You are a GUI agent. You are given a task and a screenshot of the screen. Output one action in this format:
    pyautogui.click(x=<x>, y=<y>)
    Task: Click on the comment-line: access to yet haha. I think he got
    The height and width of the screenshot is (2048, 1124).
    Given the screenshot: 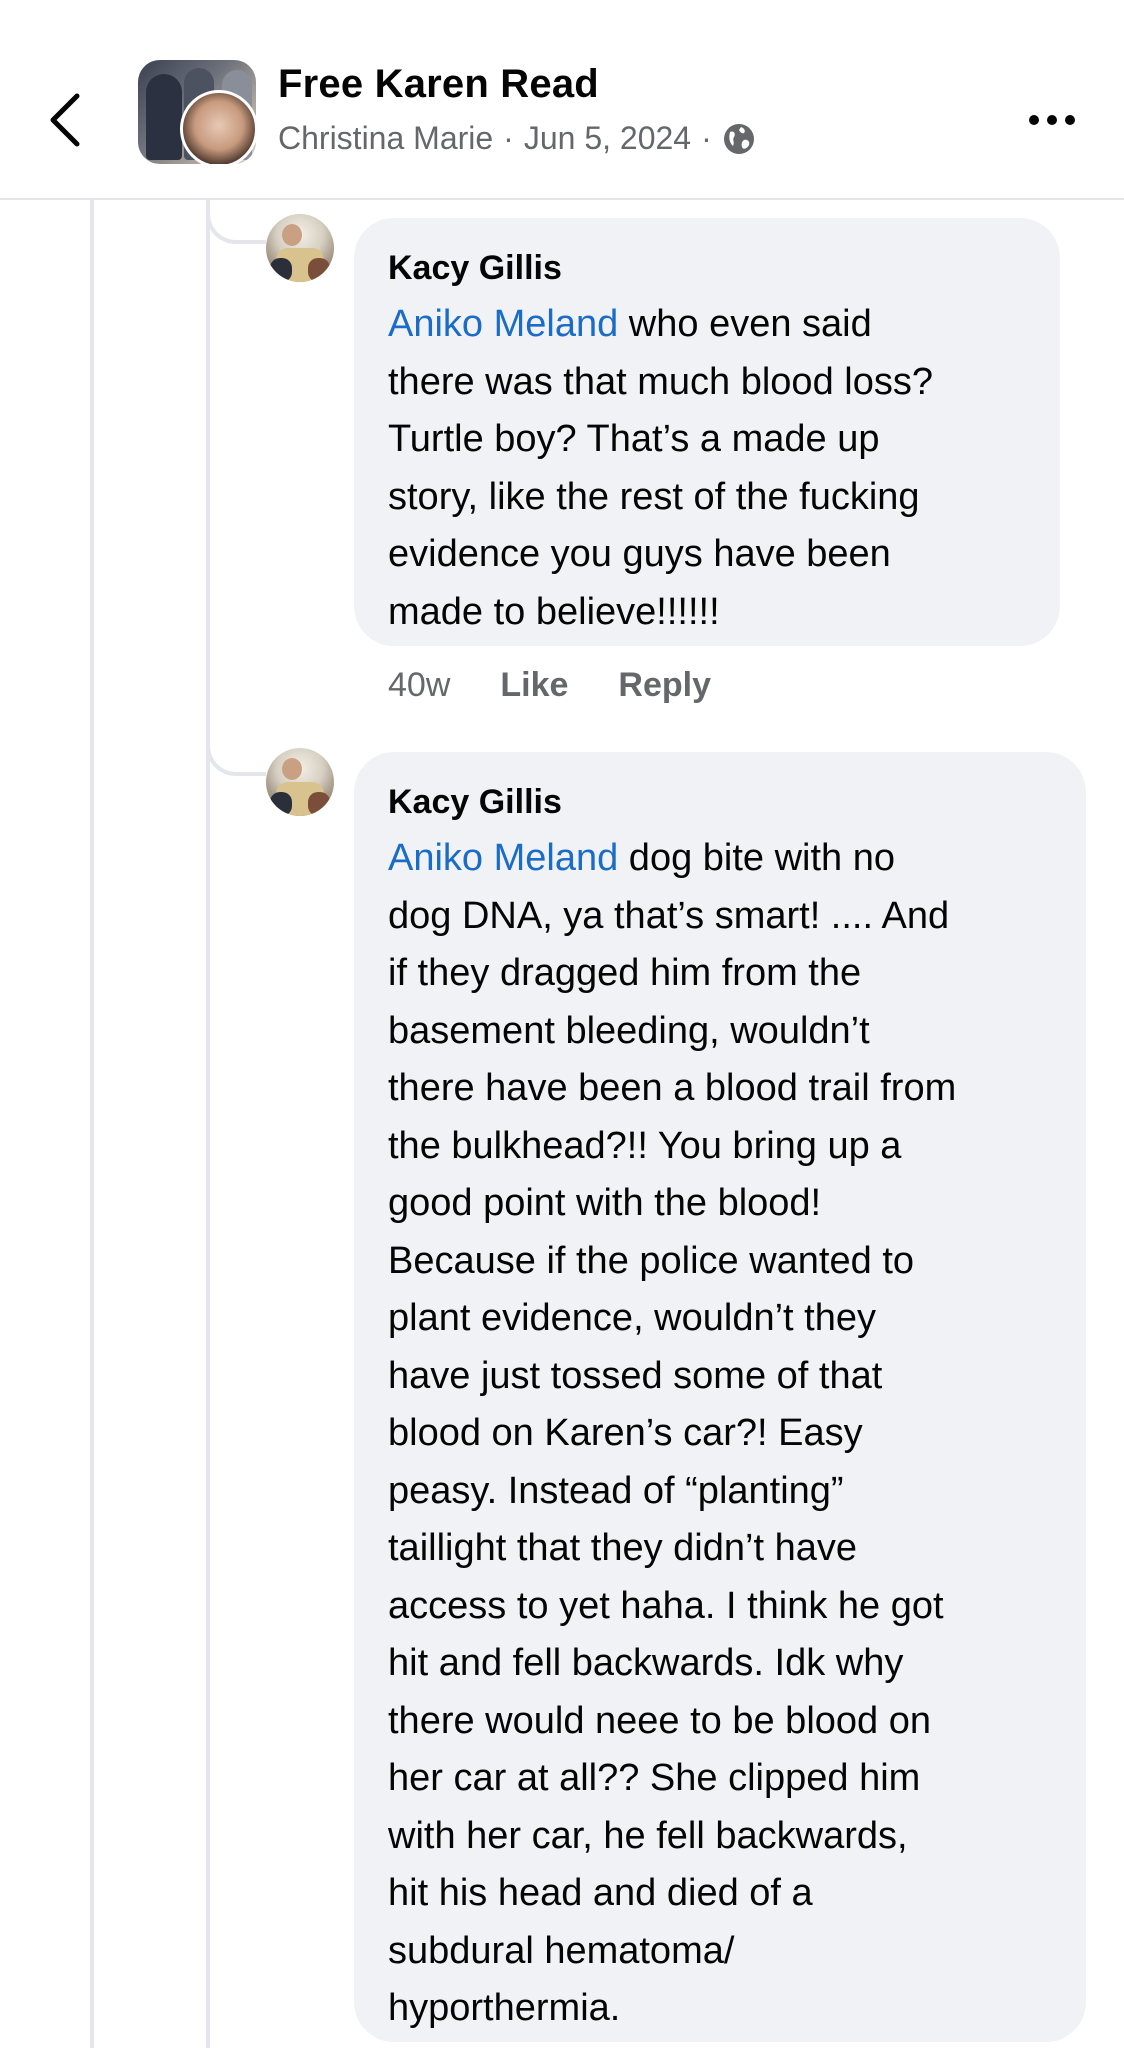 What is the action you would take?
    pyautogui.click(x=666, y=1605)
    